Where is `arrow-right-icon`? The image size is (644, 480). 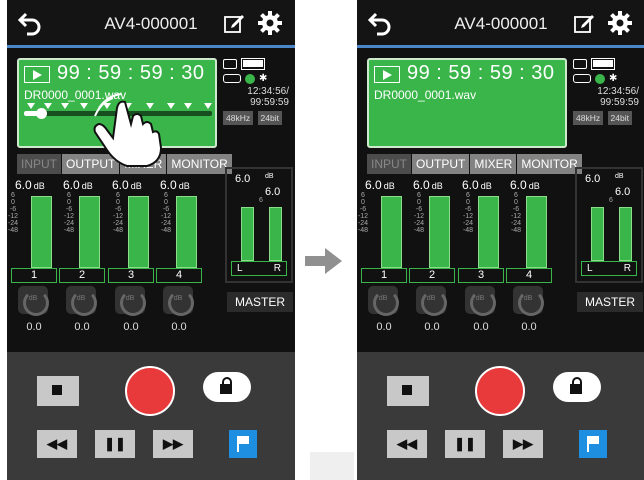
arrow-right-icon is located at coordinates (323, 261).